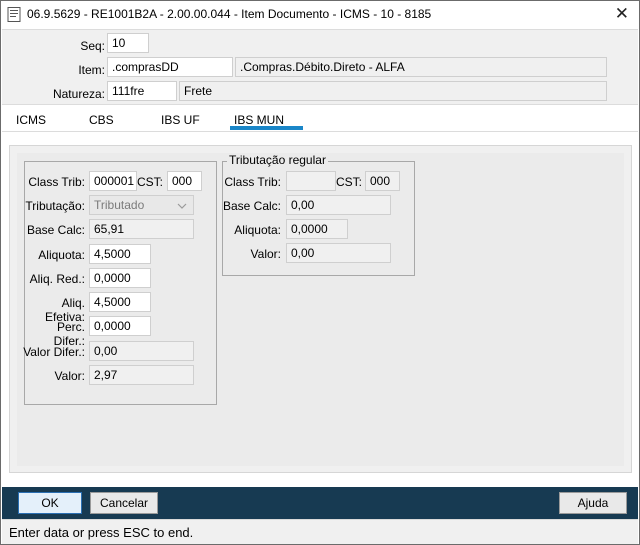 The width and height of the screenshot is (640, 545). I want to click on ok-button: OK, so click(50, 503).